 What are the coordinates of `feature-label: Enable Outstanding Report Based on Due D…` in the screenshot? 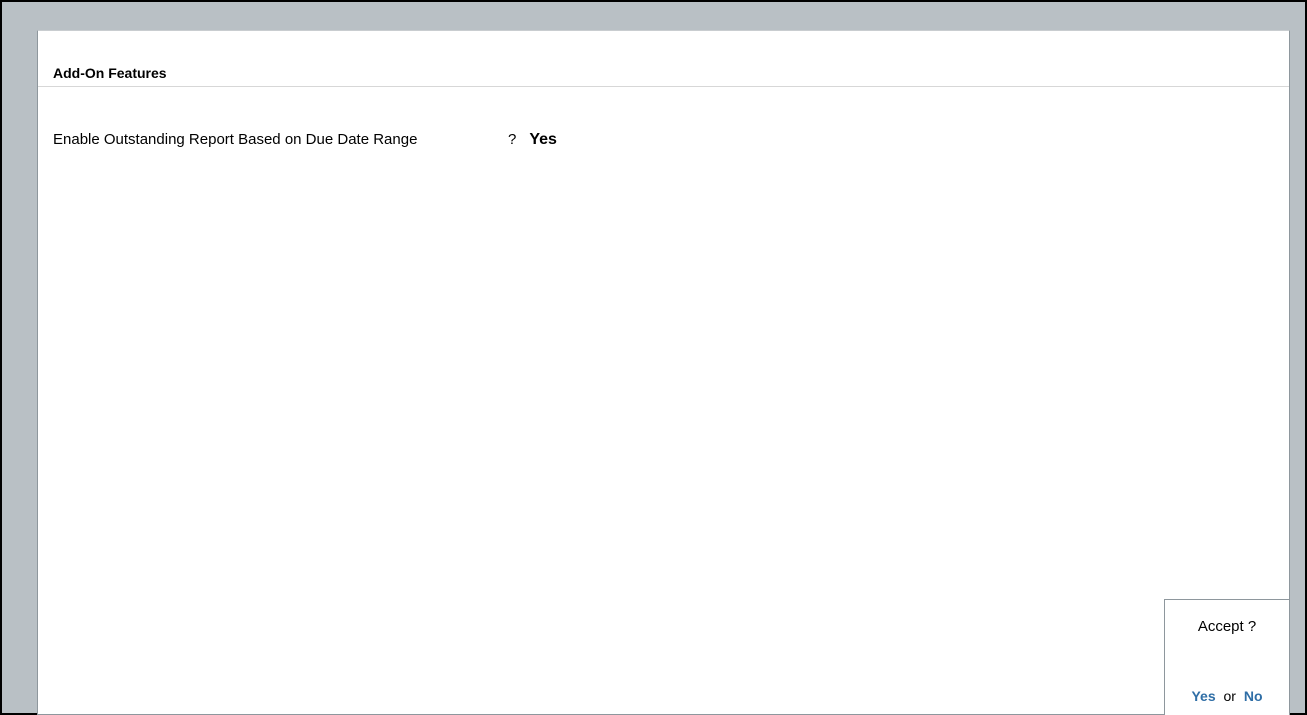 It's located at (235, 139).